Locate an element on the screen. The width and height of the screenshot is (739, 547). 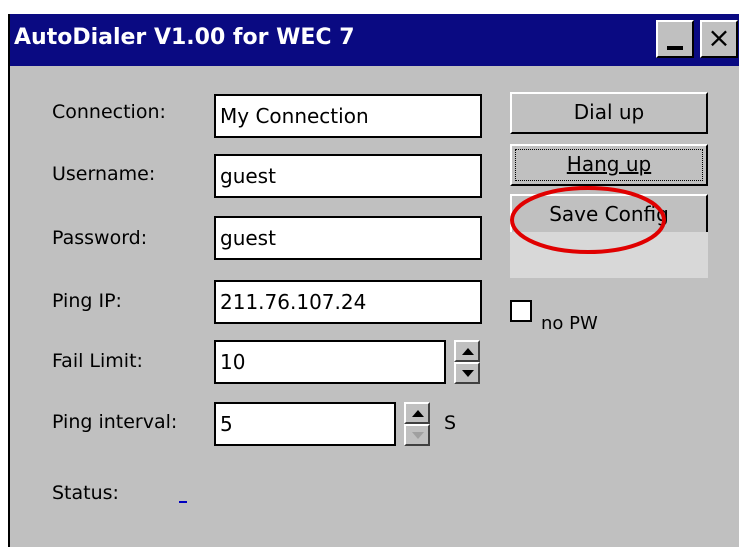
title-bar: AutoDialer V1.00 for WEC 7 × is located at coordinates (374, 40).